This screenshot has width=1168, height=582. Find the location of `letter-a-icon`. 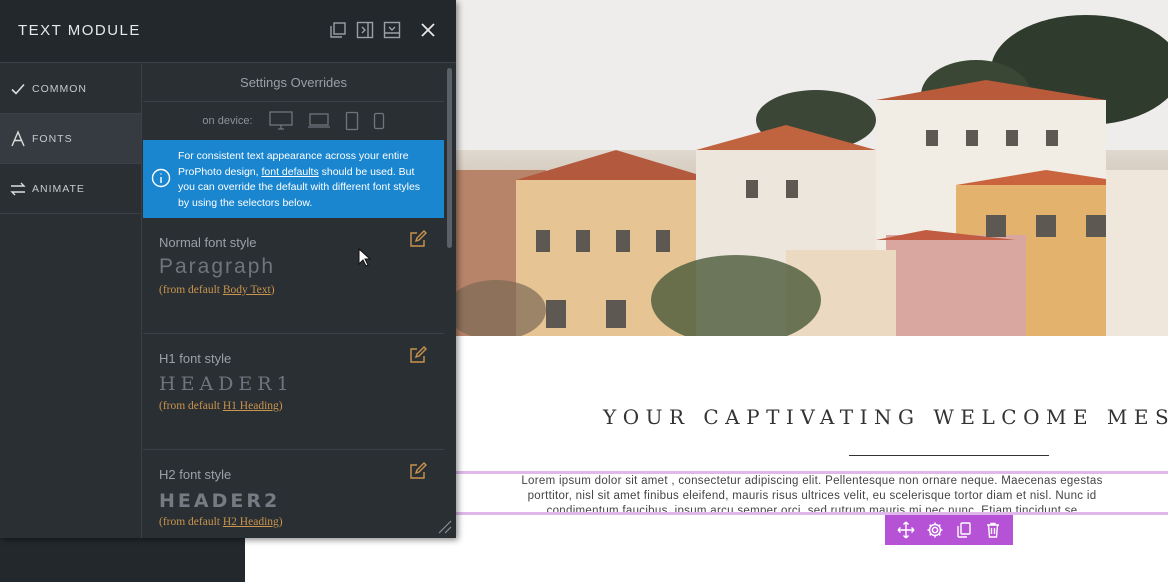

letter-a-icon is located at coordinates (18, 138).